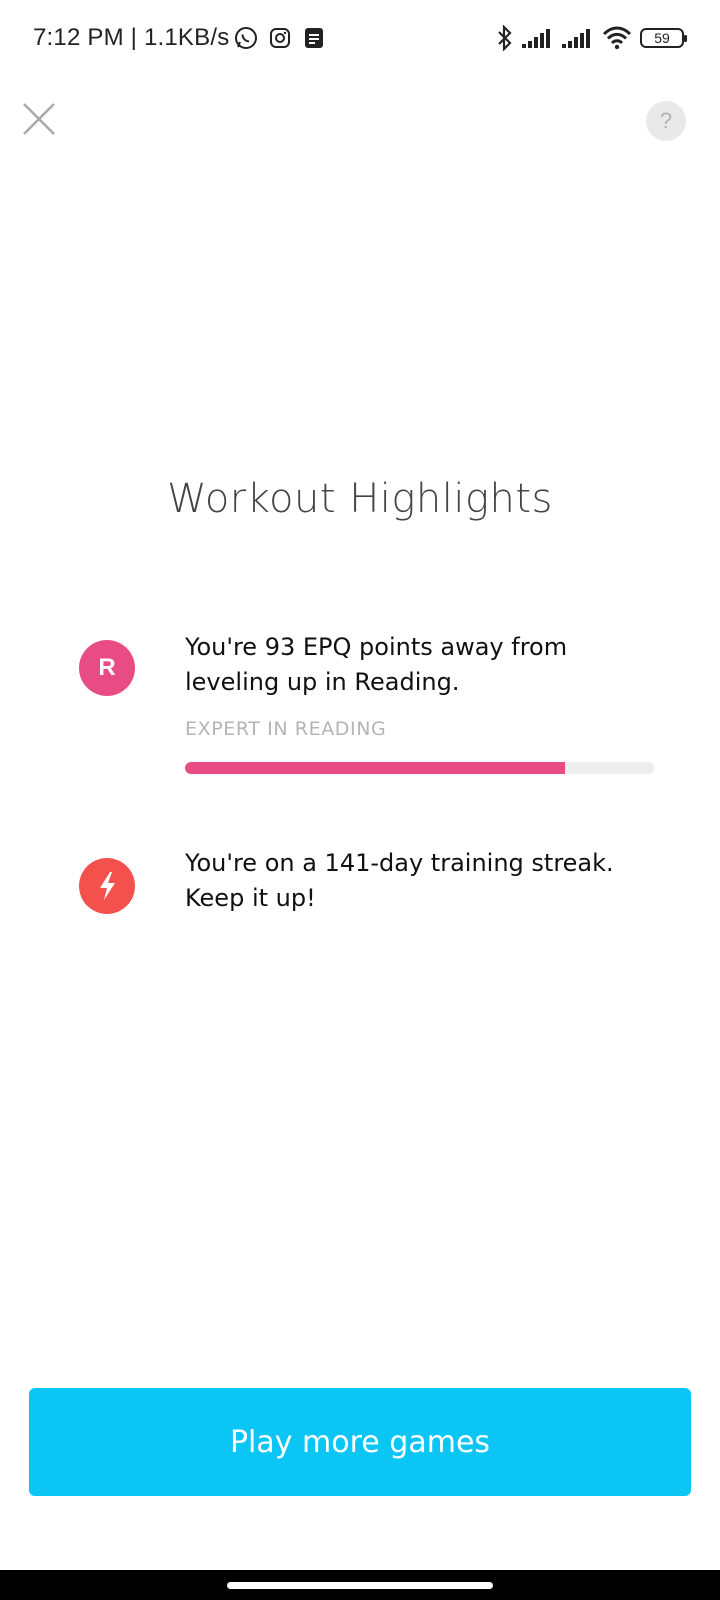  I want to click on level-label: EXPERT IN READING, so click(286, 729).